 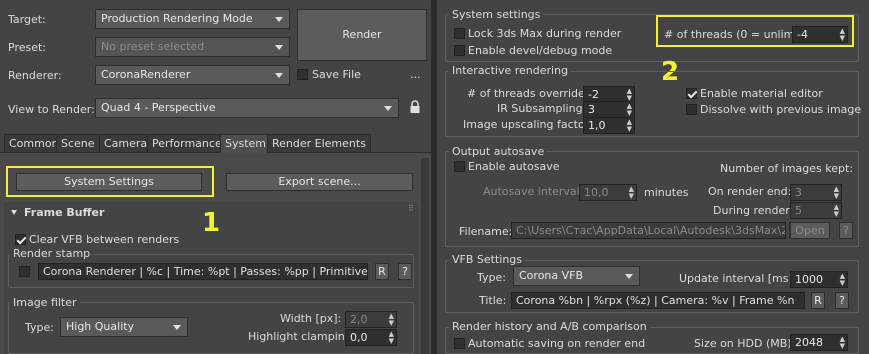 I want to click on open-button: Open, so click(x=810, y=230).